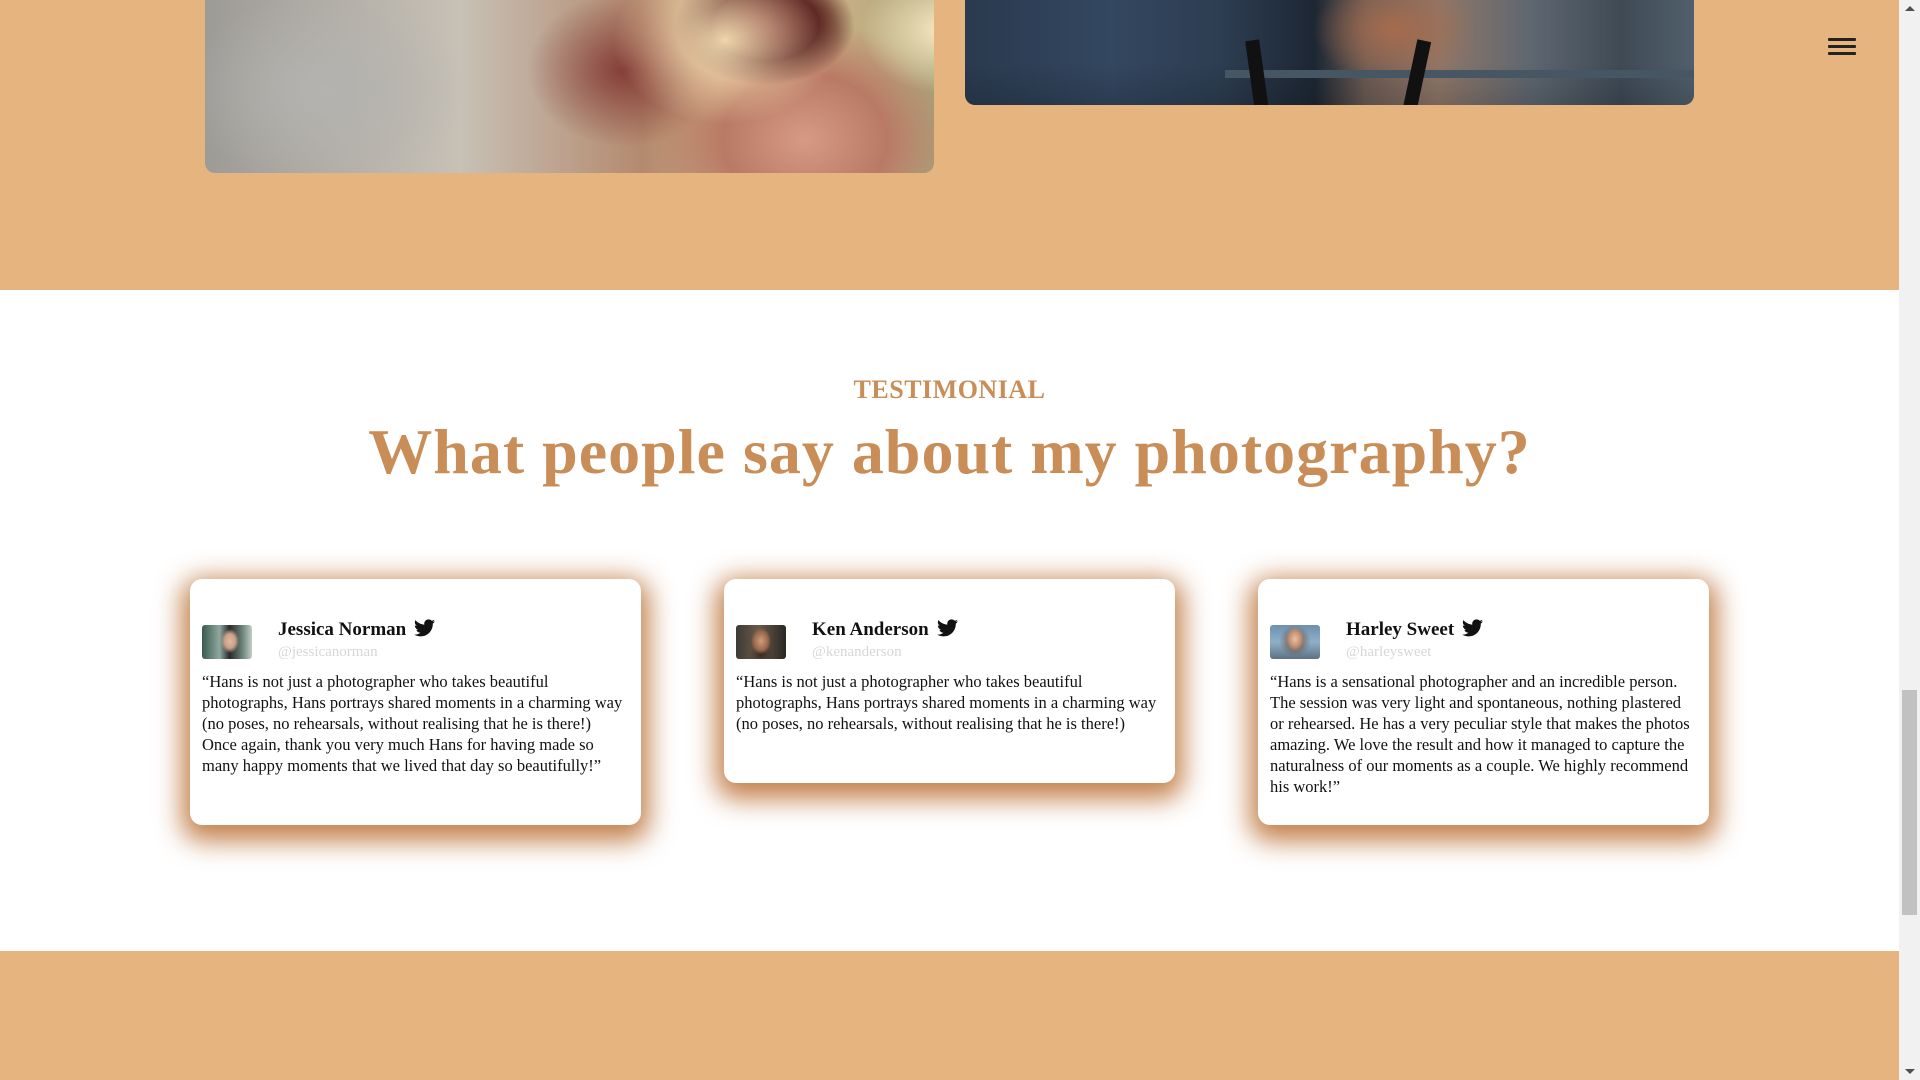  I want to click on scroll-up-icon, so click(1910, 8).